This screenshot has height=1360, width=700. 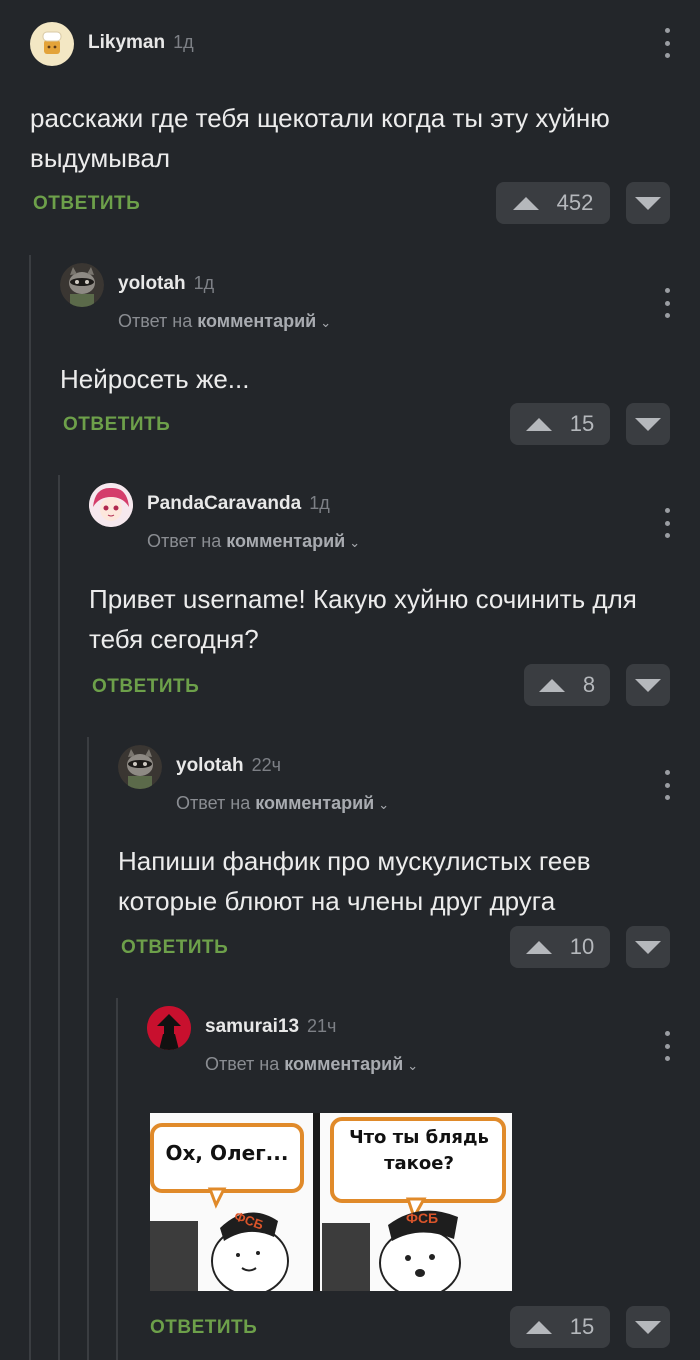 I want to click on comment-time: 22ч, so click(x=266, y=765).